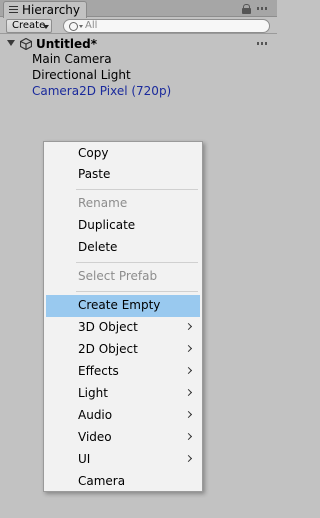 This screenshot has height=518, width=320. I want to click on menu-item-label: Duplicate, so click(107, 225).